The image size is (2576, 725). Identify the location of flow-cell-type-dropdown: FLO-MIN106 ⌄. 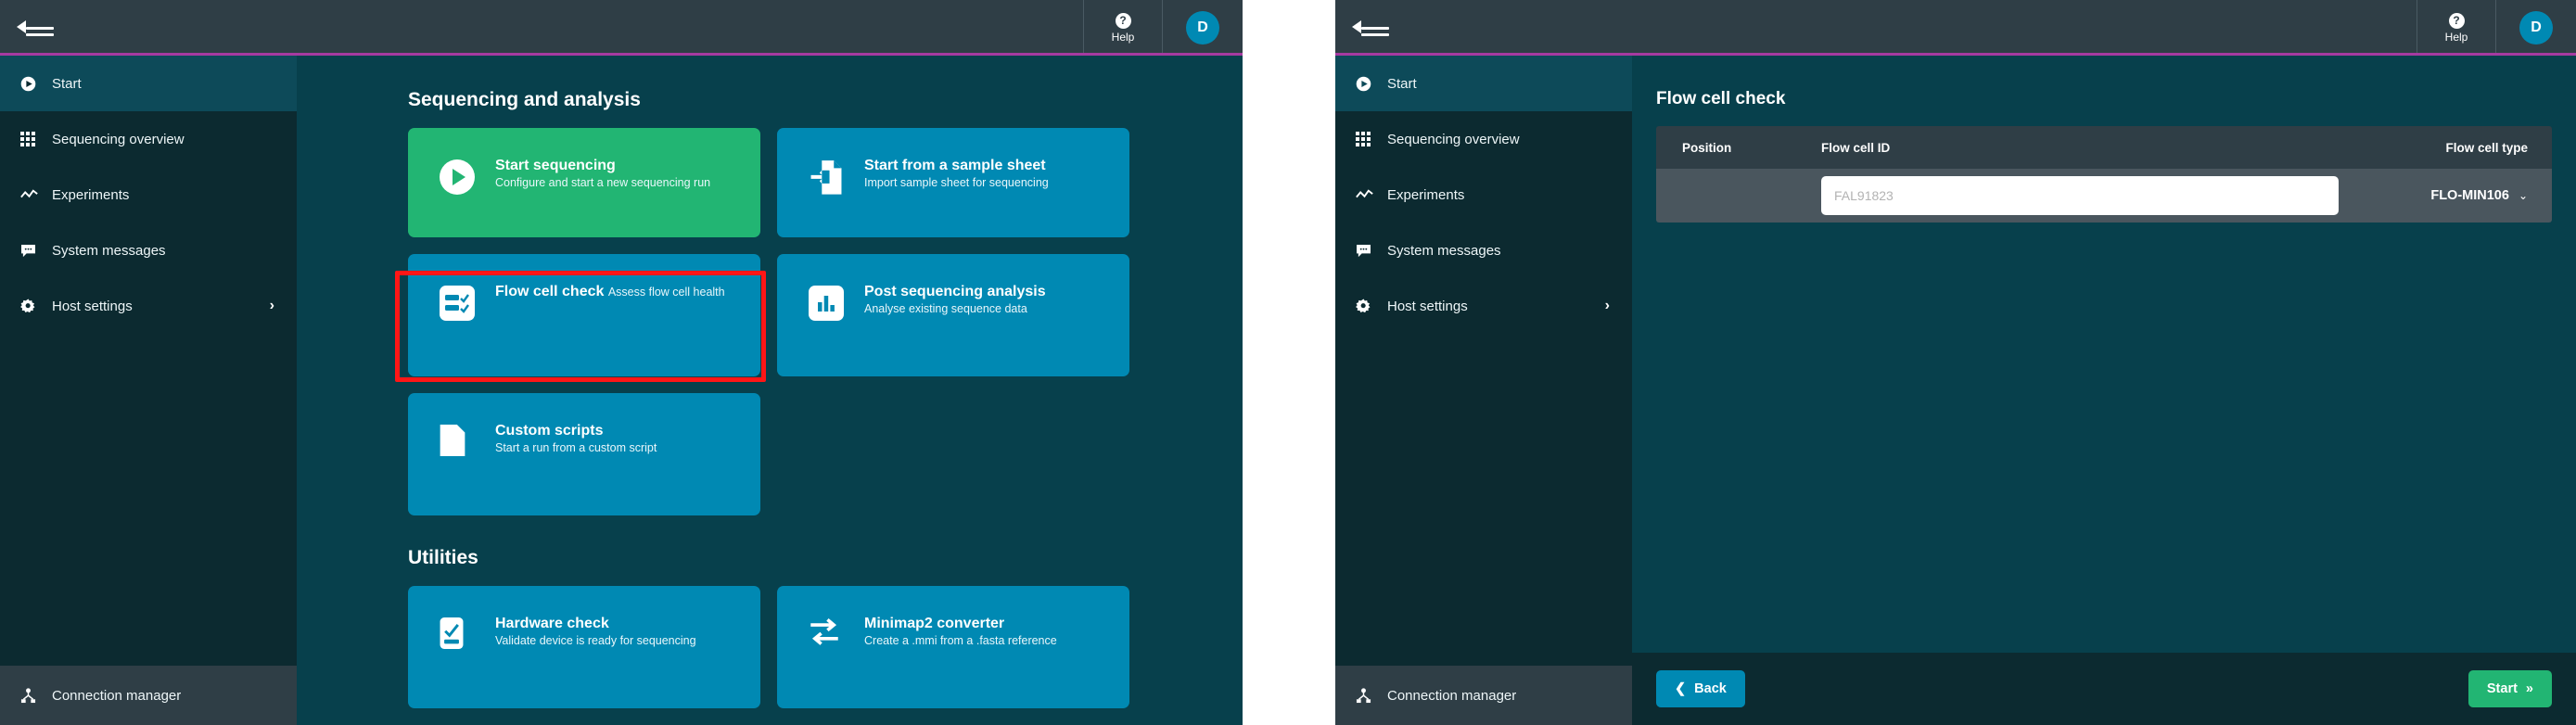
(2479, 196).